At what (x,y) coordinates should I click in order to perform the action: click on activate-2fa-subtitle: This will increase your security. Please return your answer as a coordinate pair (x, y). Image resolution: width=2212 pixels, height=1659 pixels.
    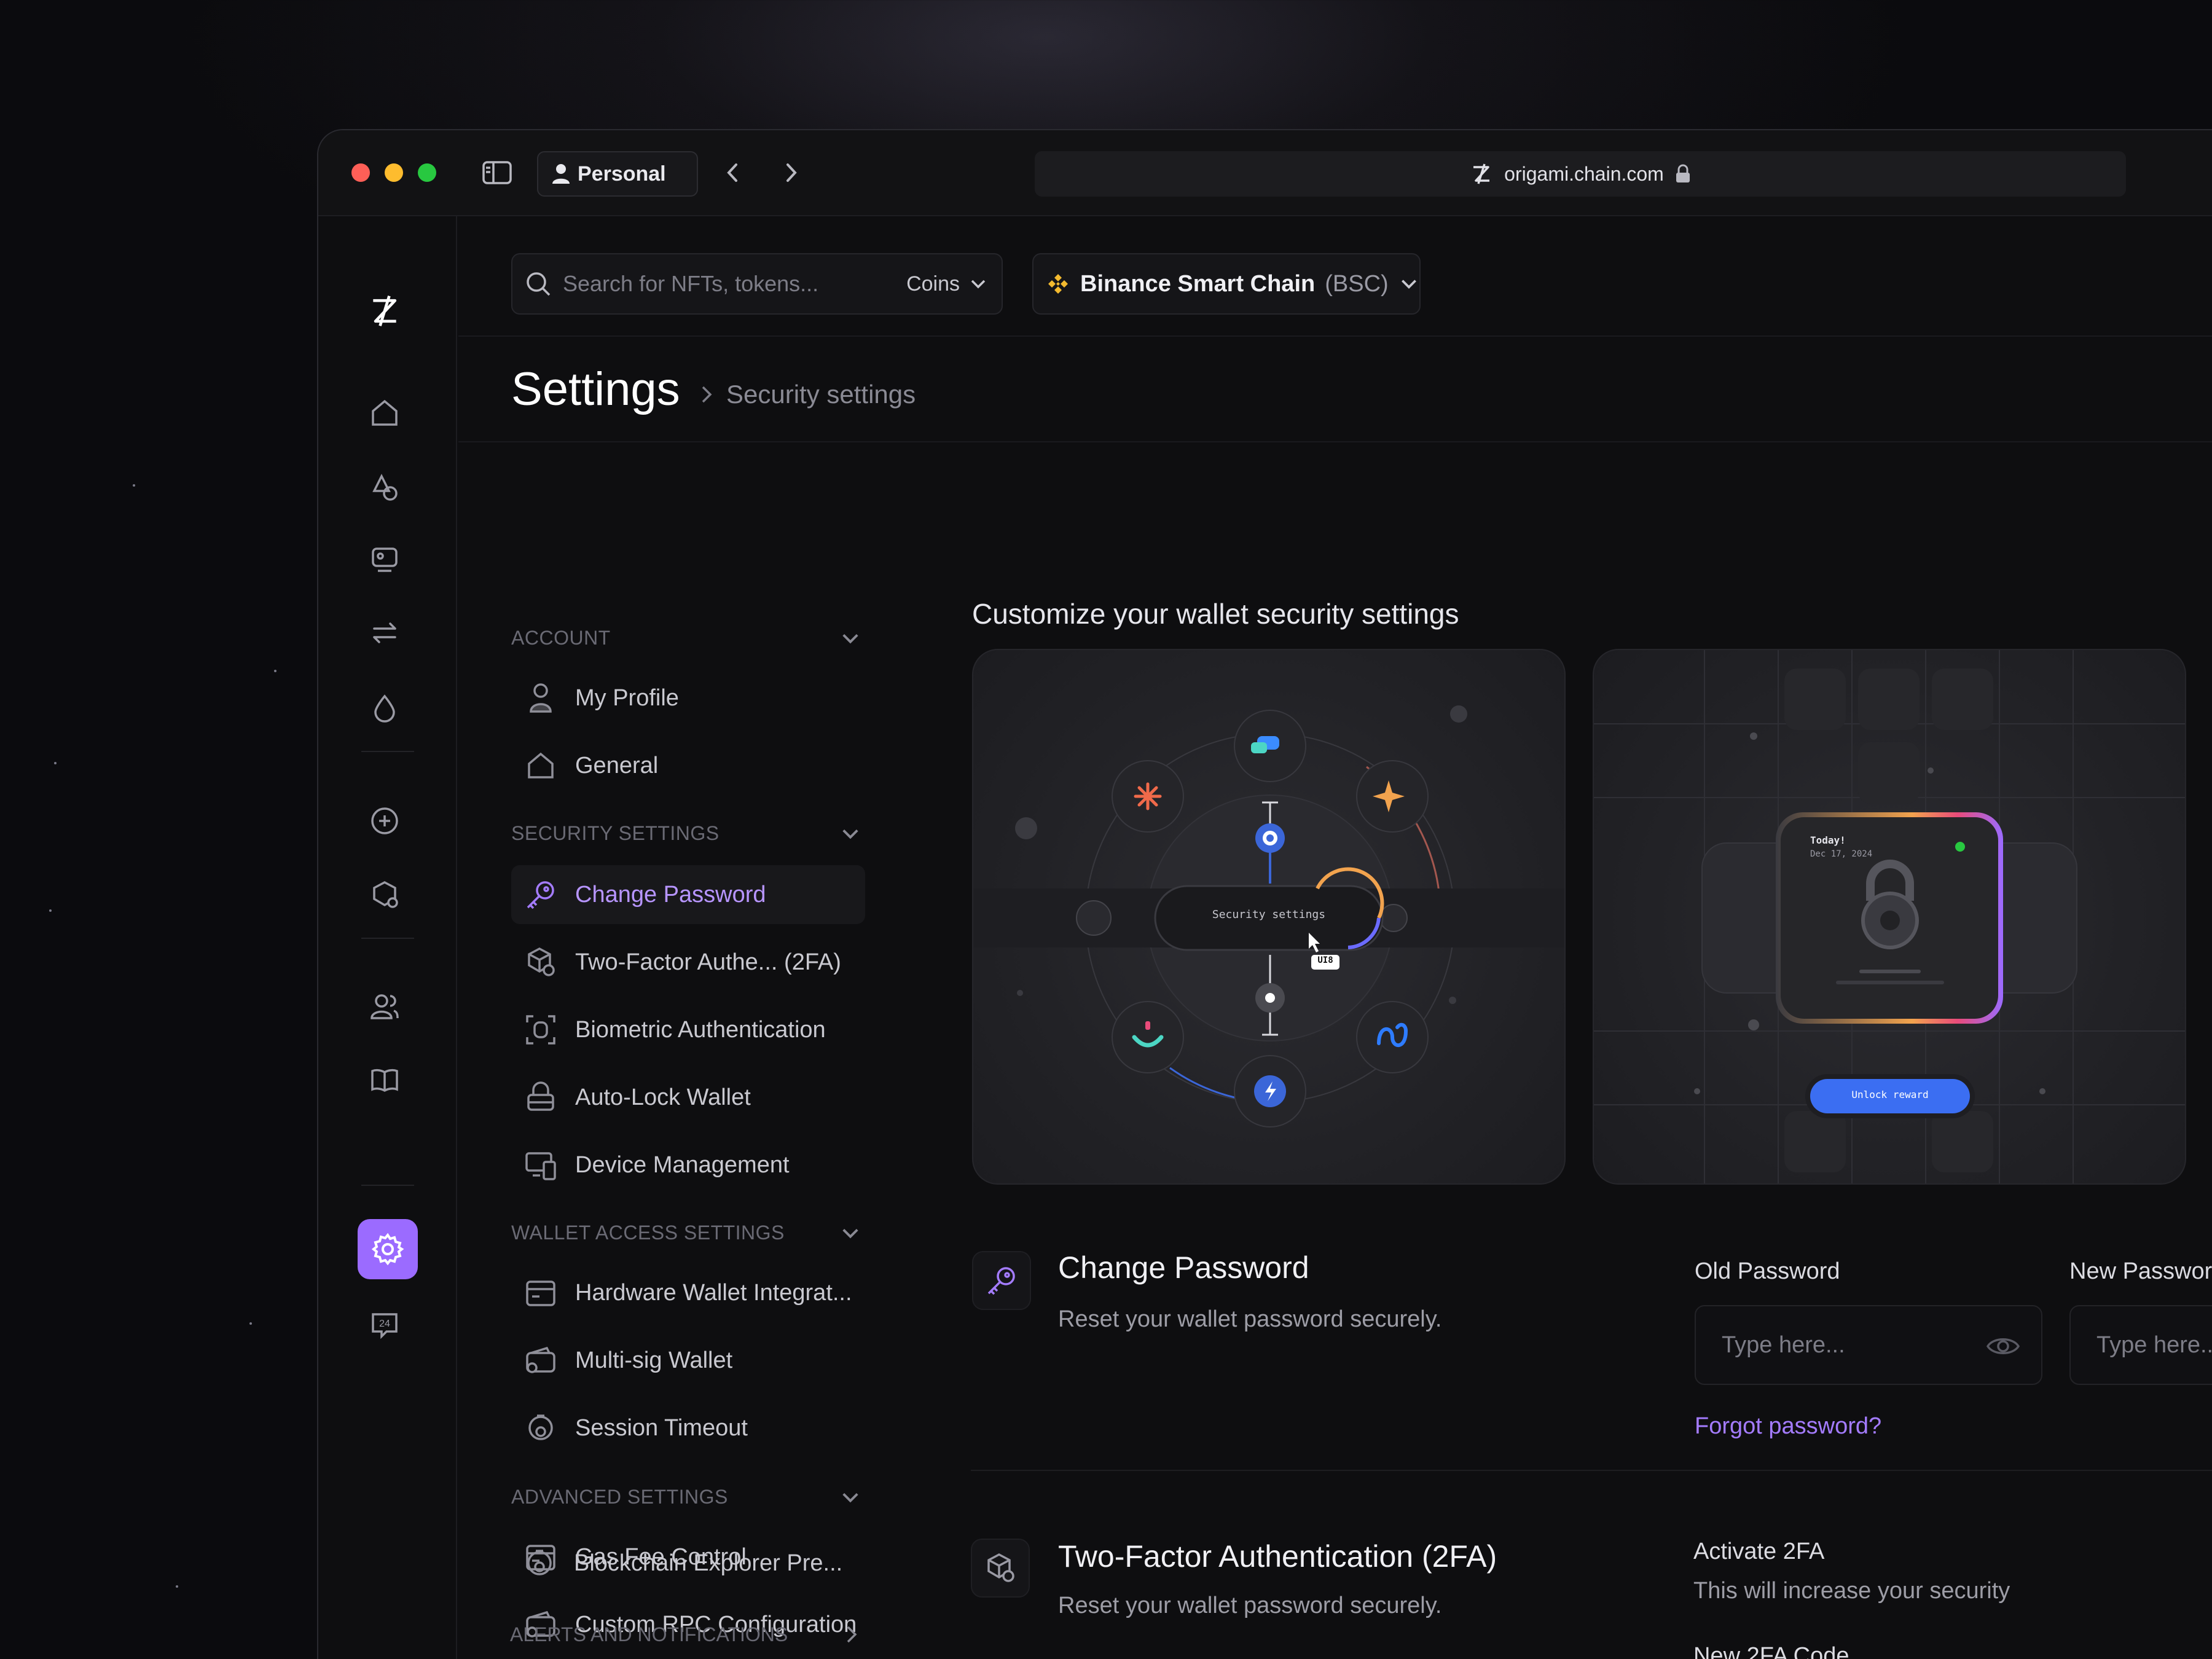
    Looking at the image, I should click on (1851, 1591).